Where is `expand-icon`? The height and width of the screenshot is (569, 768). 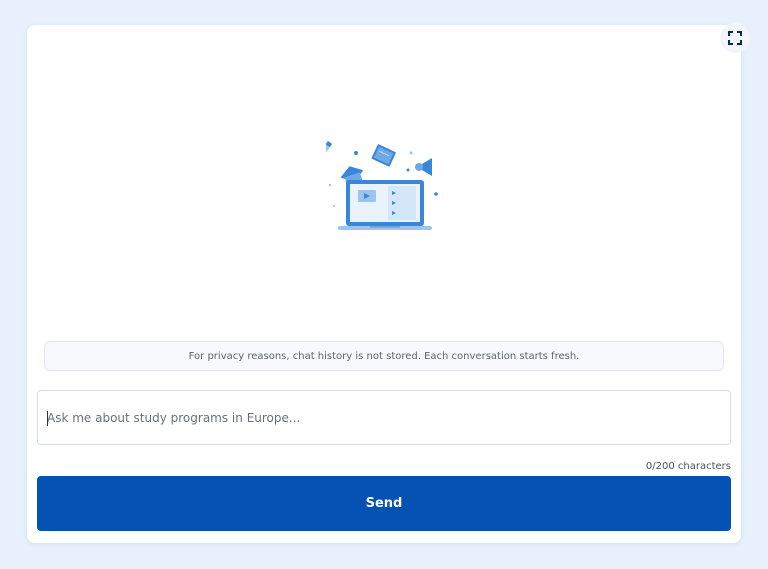
expand-icon is located at coordinates (735, 38).